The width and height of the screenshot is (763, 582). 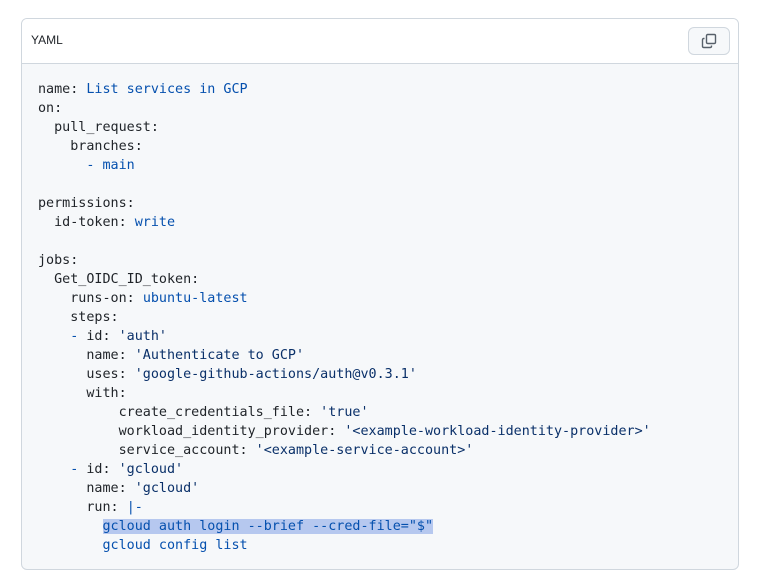 What do you see at coordinates (58, 260) in the screenshot?
I see `code-token: jobs:` at bounding box center [58, 260].